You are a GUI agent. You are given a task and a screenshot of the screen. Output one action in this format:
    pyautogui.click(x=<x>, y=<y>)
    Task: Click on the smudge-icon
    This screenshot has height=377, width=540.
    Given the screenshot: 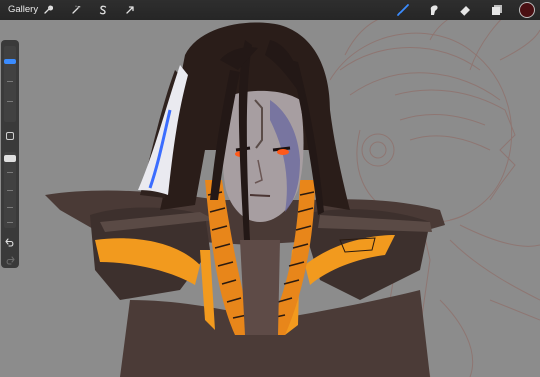 What is the action you would take?
    pyautogui.click(x=434, y=10)
    